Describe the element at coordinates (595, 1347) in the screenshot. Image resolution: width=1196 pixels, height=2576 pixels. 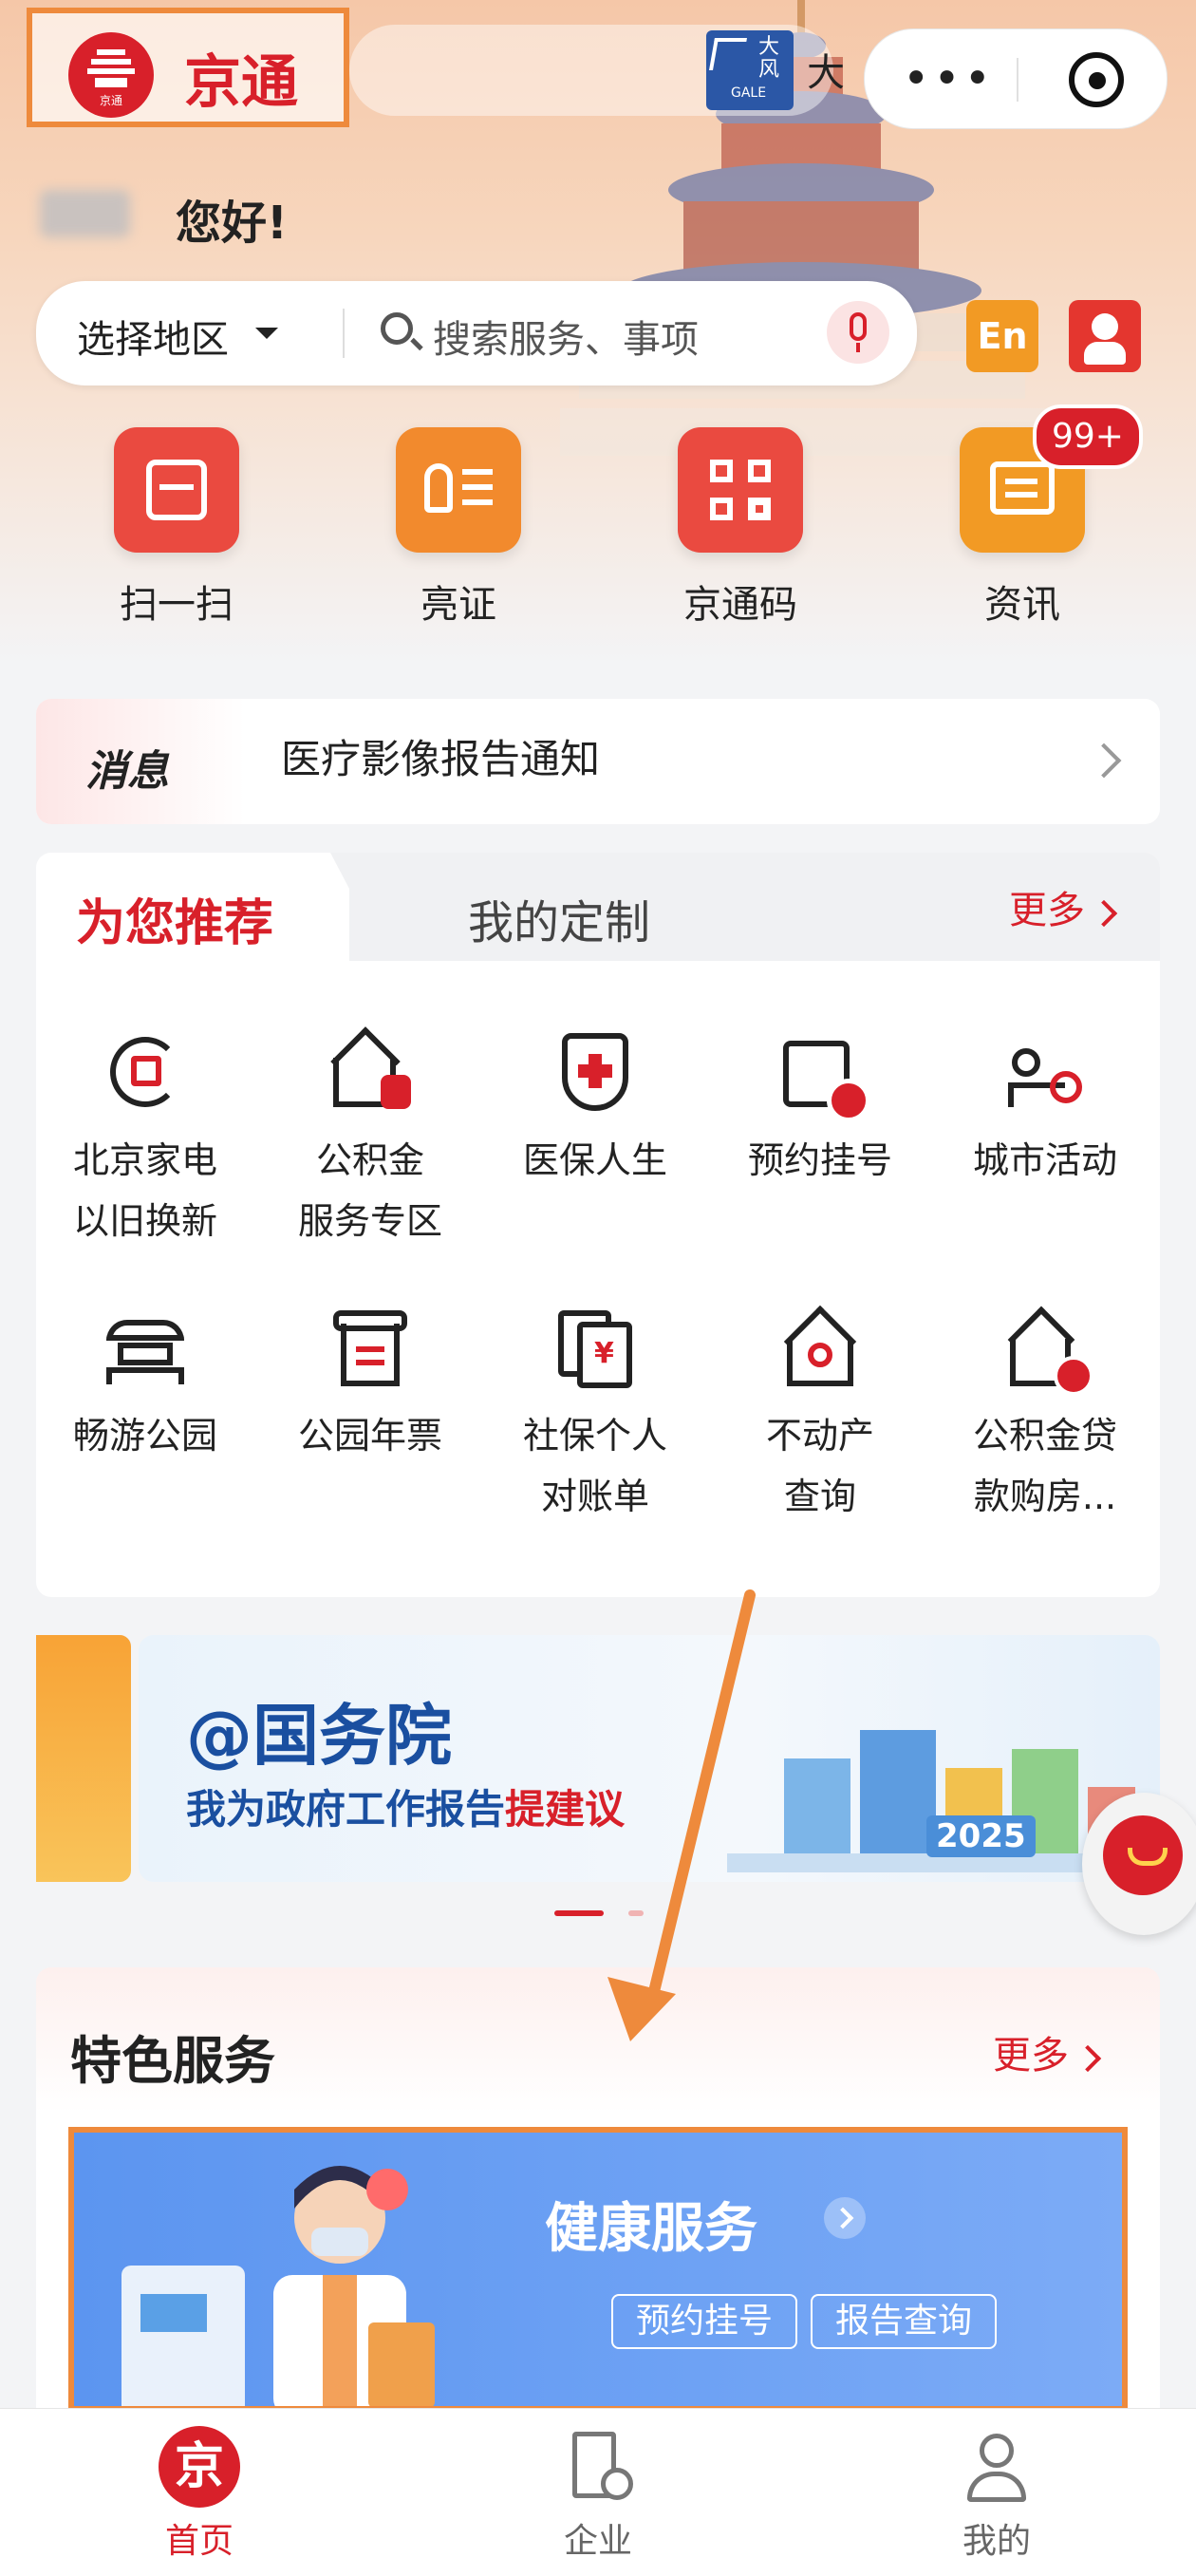
I see `social-security-icon: ¥` at that location.